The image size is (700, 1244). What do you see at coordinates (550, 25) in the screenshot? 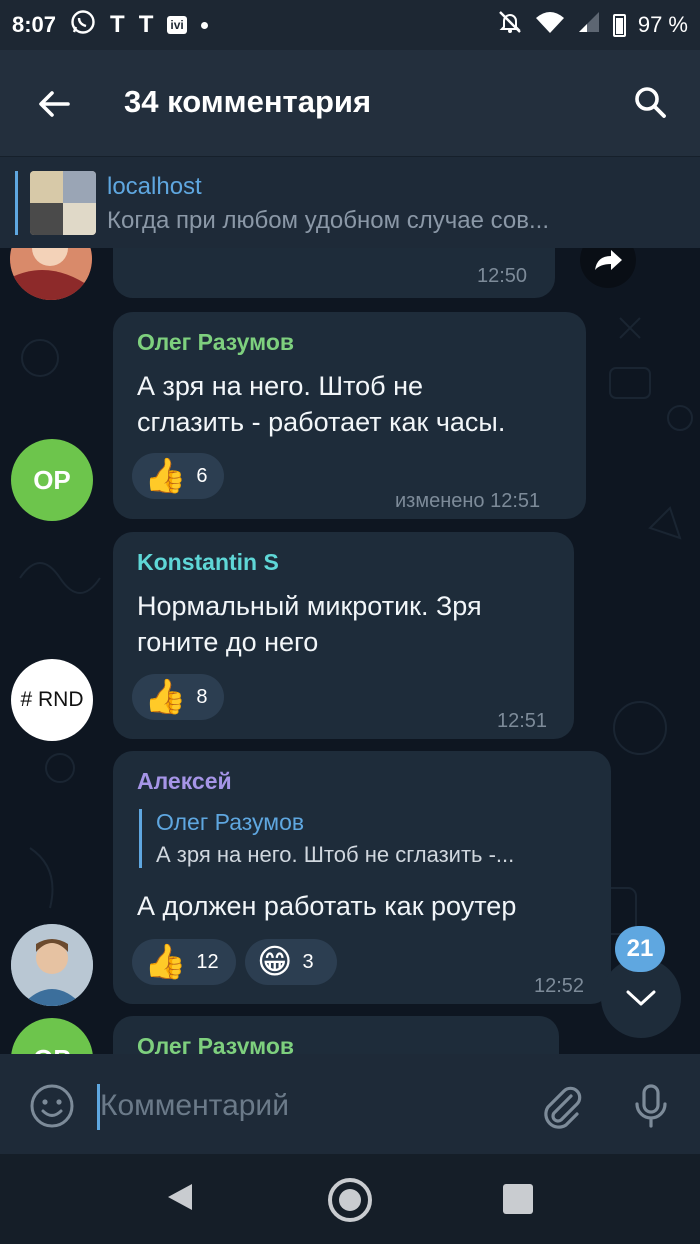
I see `wifi-icon` at bounding box center [550, 25].